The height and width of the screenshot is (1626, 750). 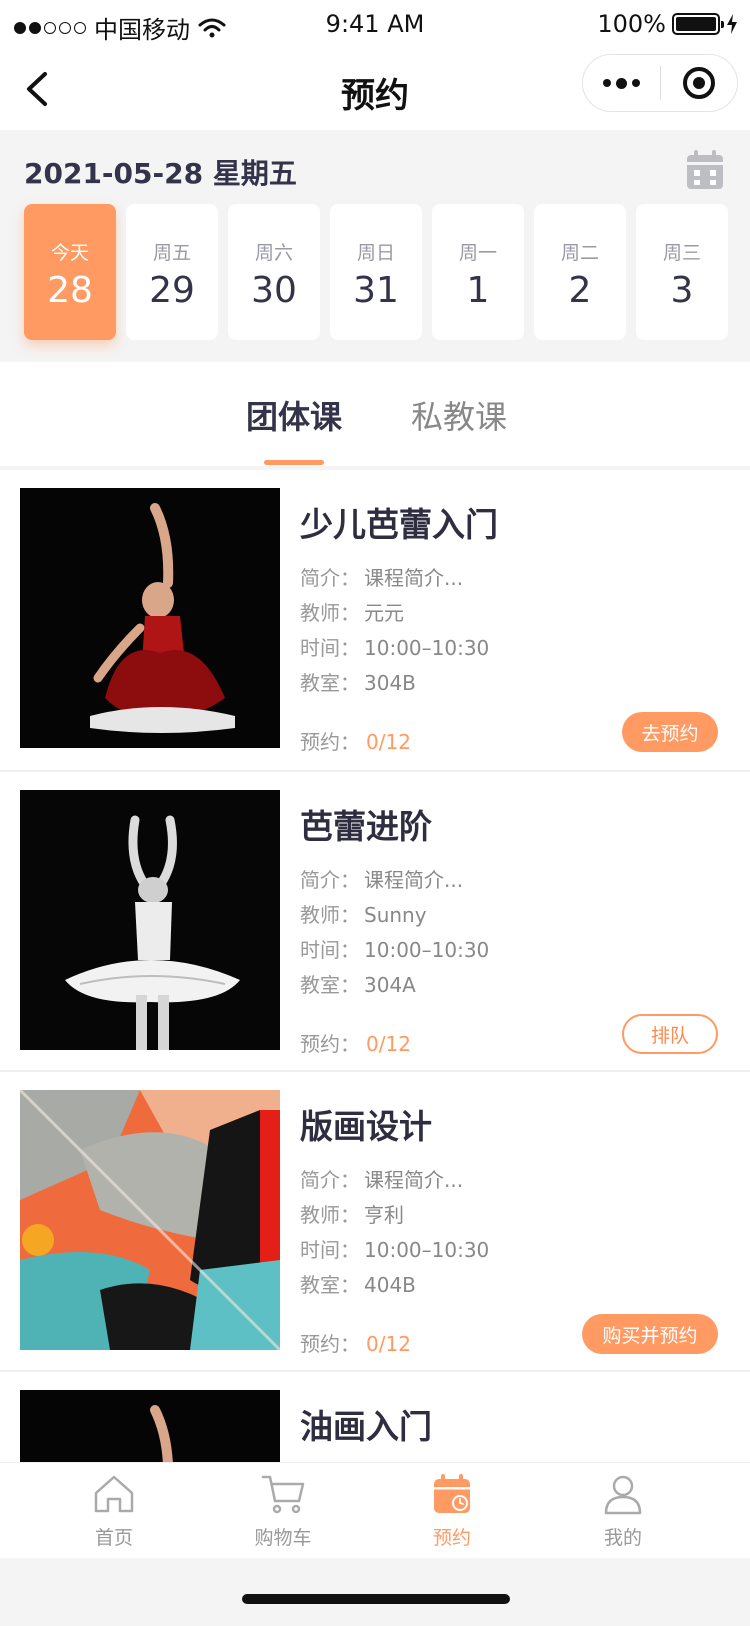 I want to click on tabbar-item-cart: 购物车, so click(x=283, y=1511).